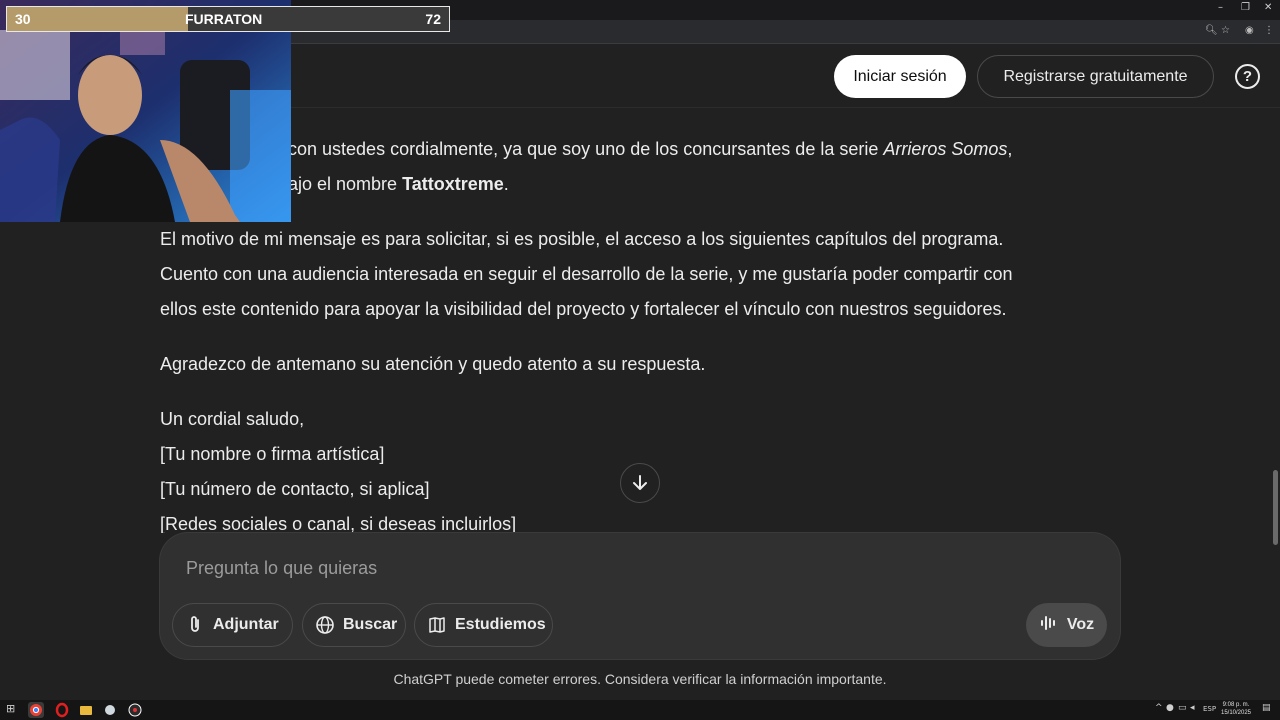 The width and height of the screenshot is (1280, 720). What do you see at coordinates (1236, 709) in the screenshot?
I see `clock: 9:08 p. m. 15/10/2025` at bounding box center [1236, 709].